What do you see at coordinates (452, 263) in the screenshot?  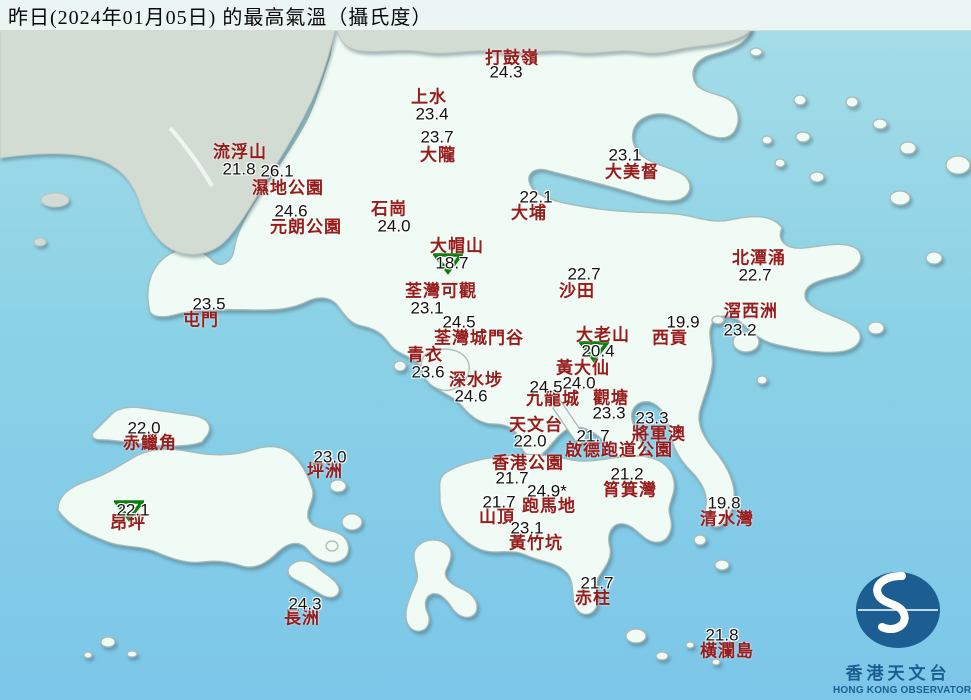 I see `station-temp-value: 18.7` at bounding box center [452, 263].